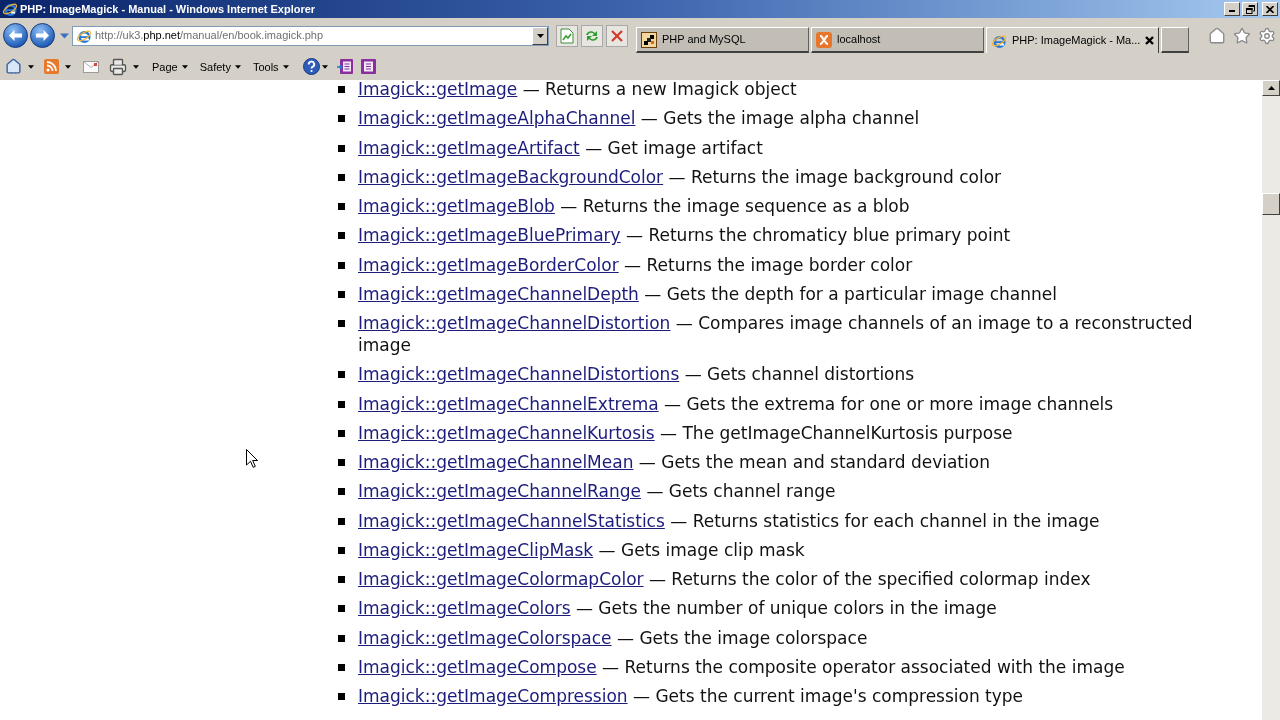 Image resolution: width=1280 pixels, height=720 pixels. I want to click on menu-button: Tools, so click(270, 66).